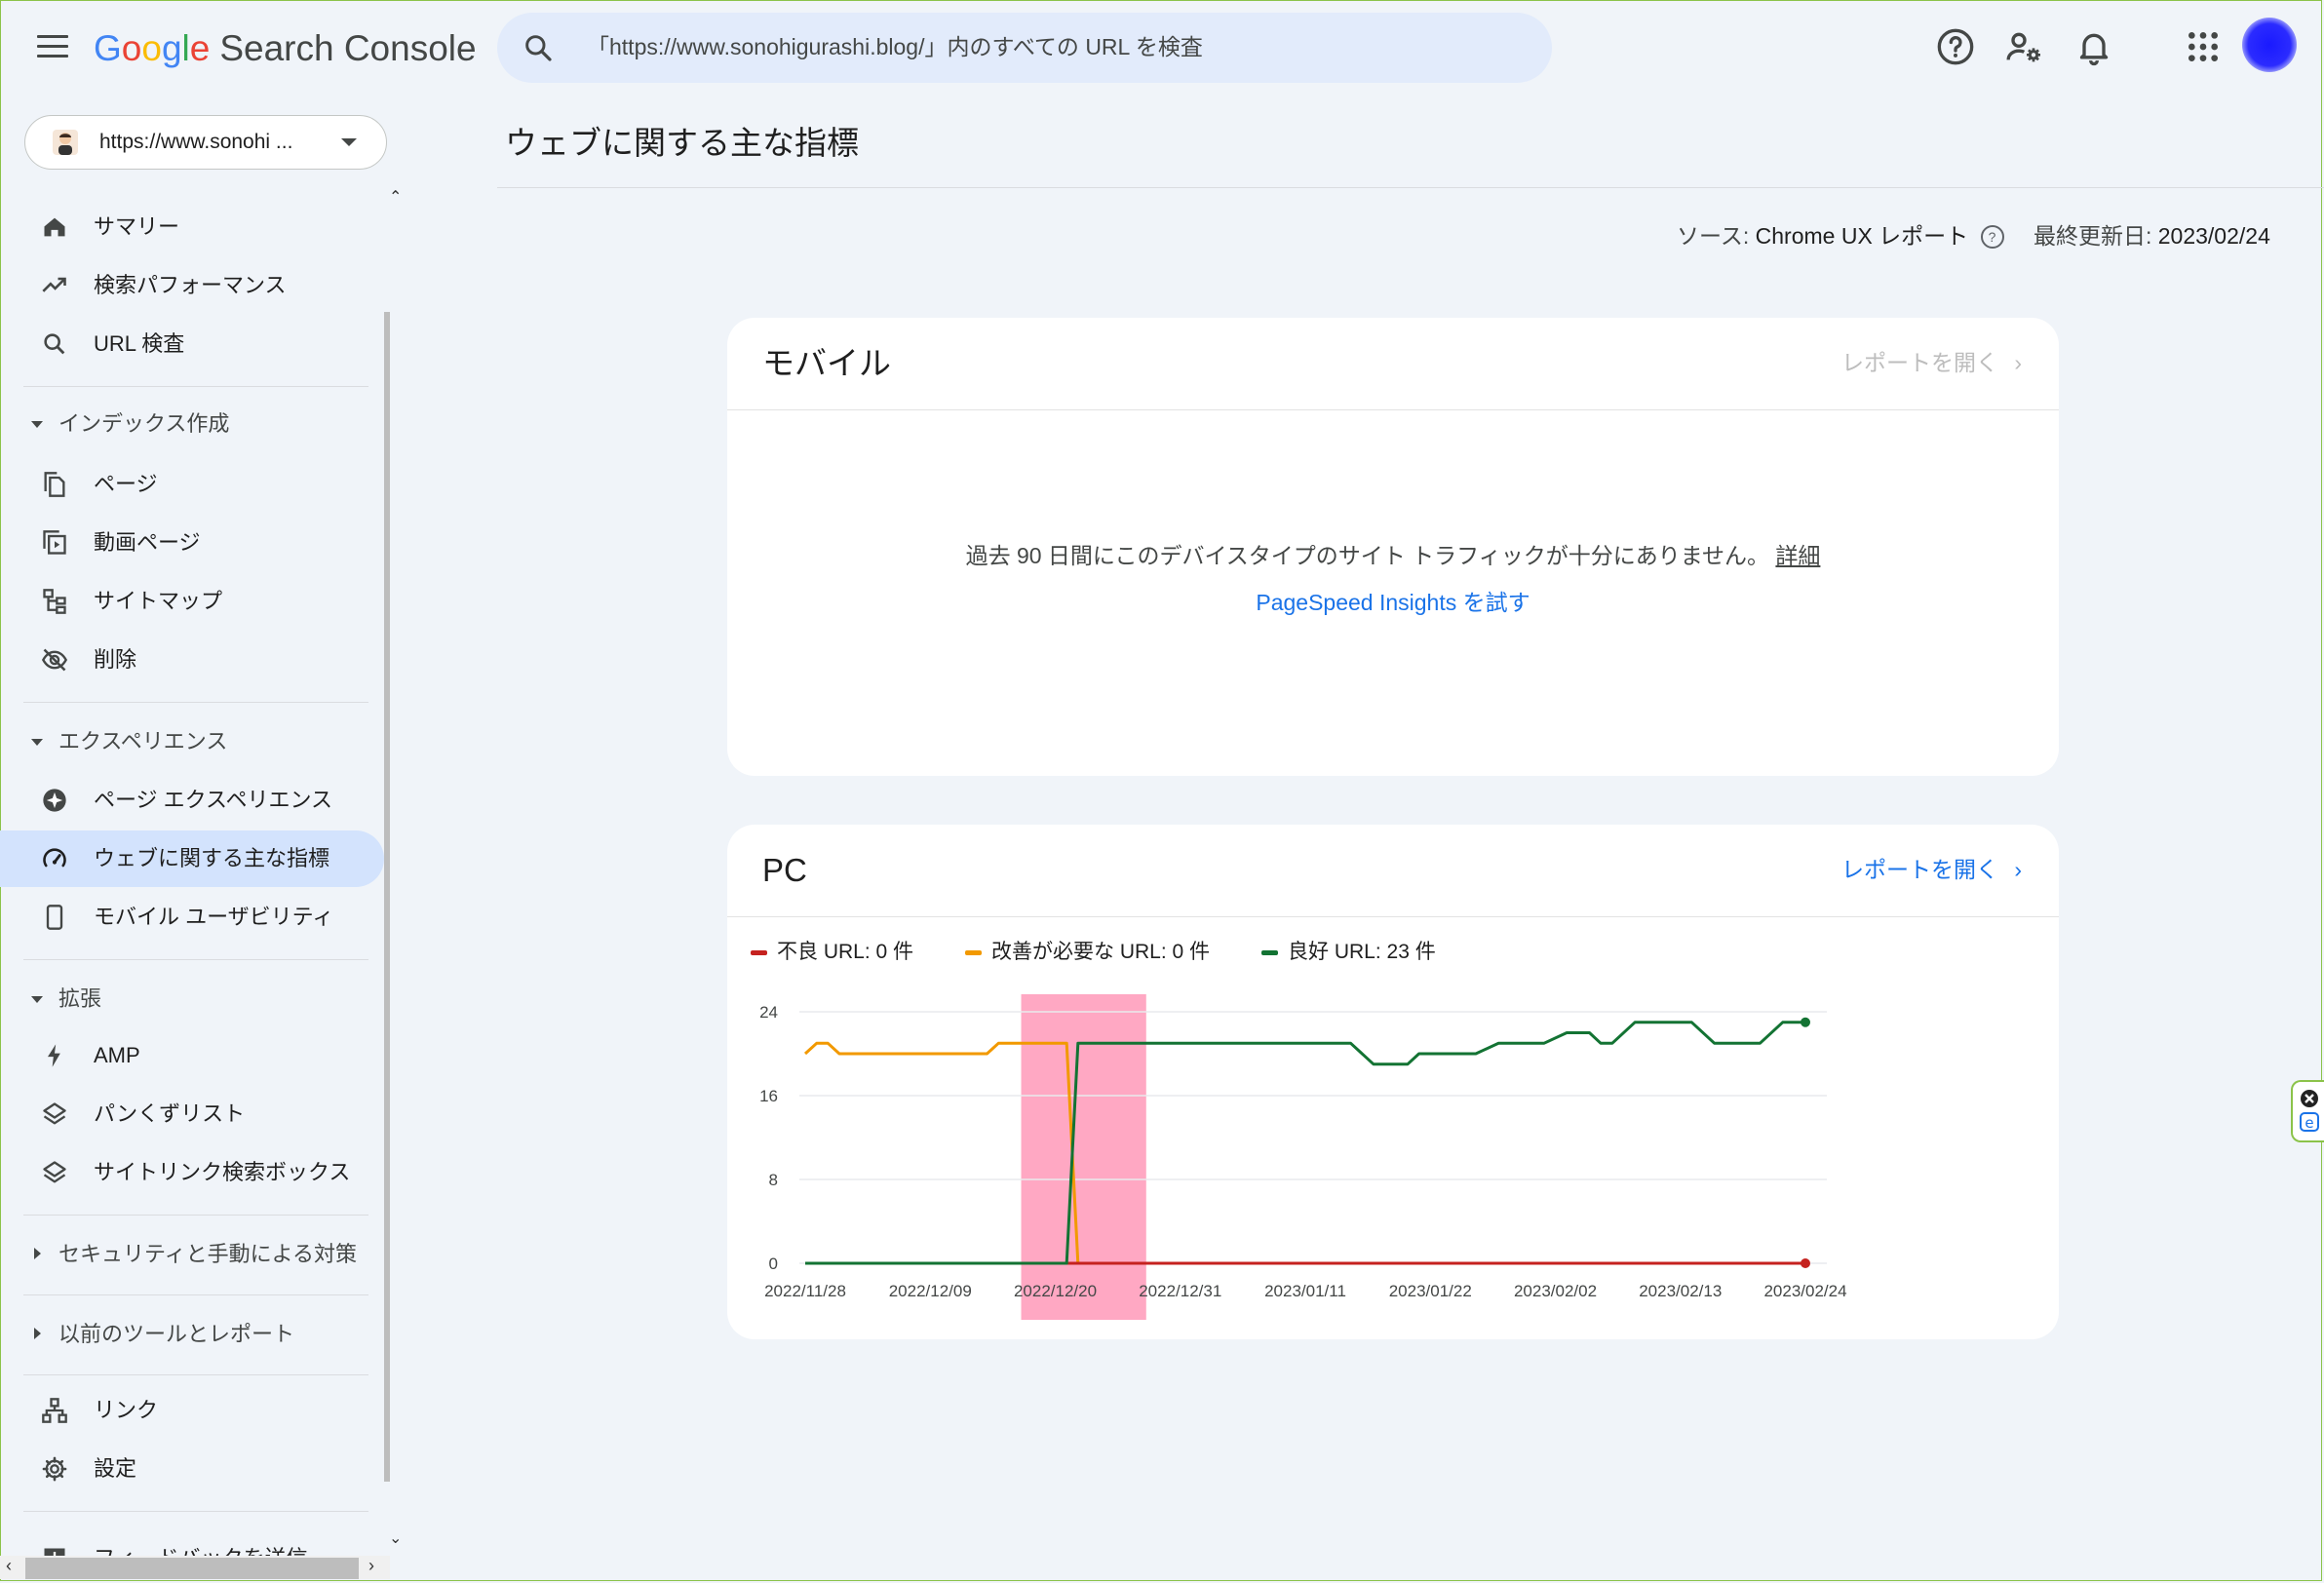 Image resolution: width=2324 pixels, height=1583 pixels. Describe the element at coordinates (1410, 187) in the screenshot. I see `title-divider` at that location.